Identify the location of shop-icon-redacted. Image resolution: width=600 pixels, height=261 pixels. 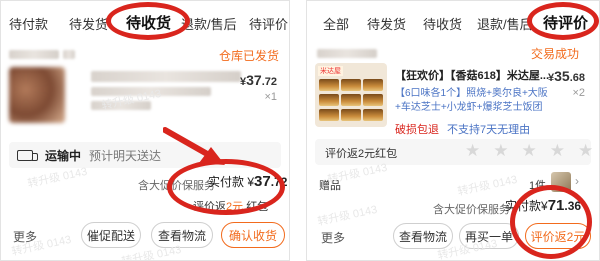
(69, 54).